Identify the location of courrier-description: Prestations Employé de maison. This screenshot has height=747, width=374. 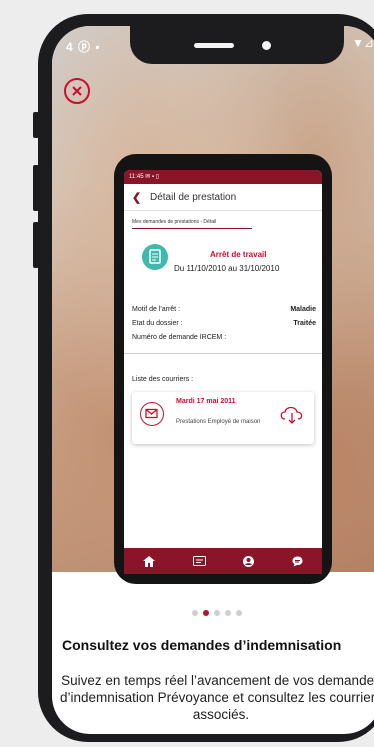
(218, 422).